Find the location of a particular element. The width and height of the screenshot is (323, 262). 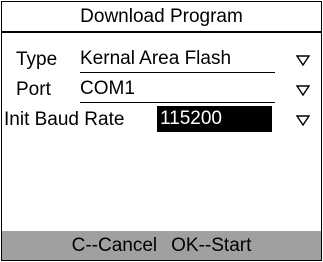

type-label: Type is located at coordinates (37, 59).